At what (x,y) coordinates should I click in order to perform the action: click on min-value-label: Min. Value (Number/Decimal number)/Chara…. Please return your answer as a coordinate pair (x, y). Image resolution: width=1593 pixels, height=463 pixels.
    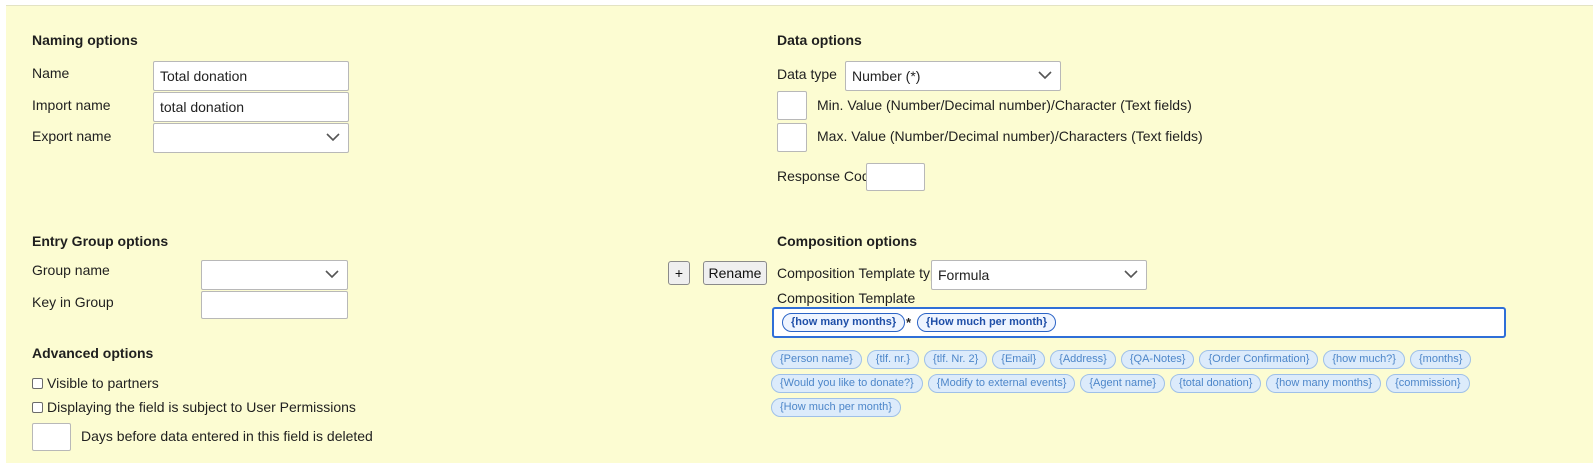
    Looking at the image, I should click on (1004, 105).